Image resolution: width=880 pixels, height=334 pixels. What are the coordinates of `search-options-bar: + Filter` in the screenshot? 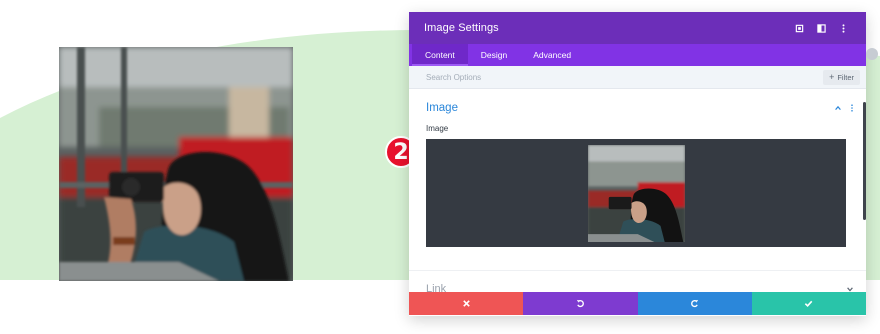 It's located at (637, 77).